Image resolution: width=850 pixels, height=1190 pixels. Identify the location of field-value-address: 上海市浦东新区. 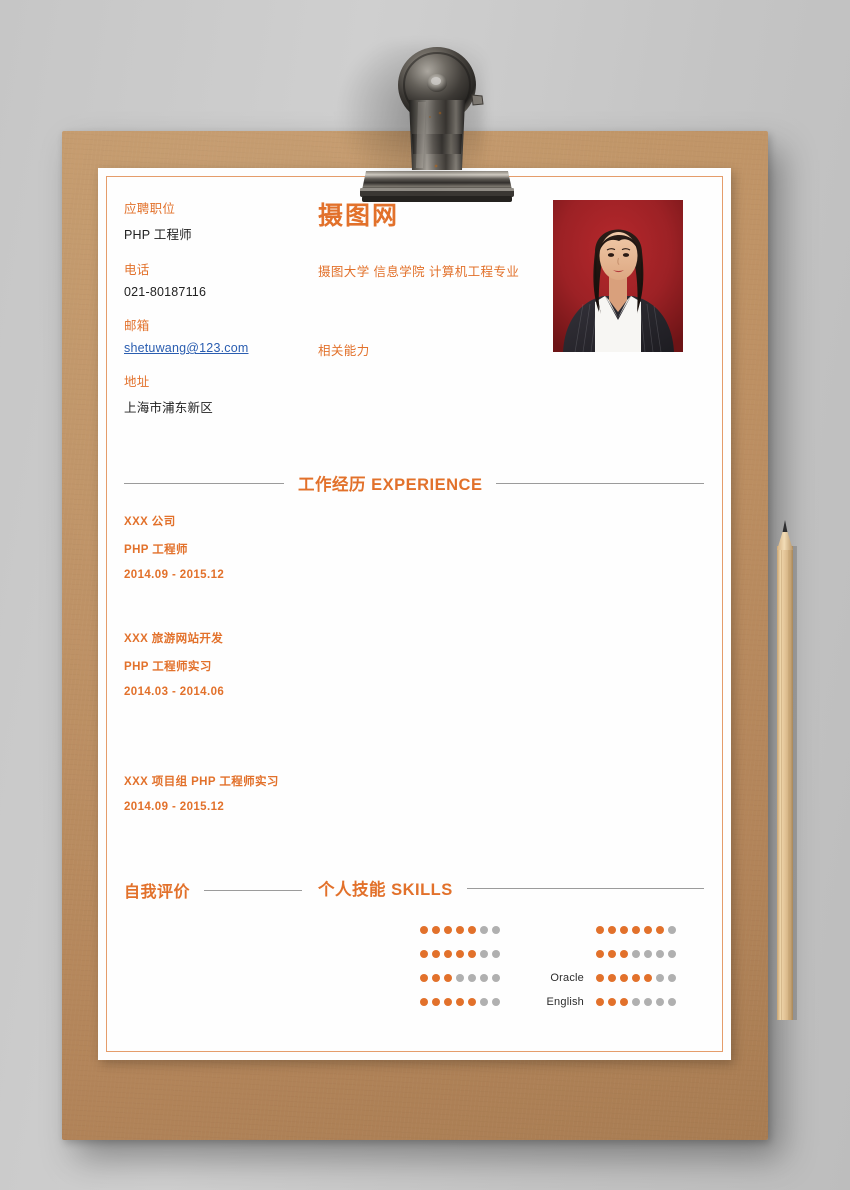
(168, 408).